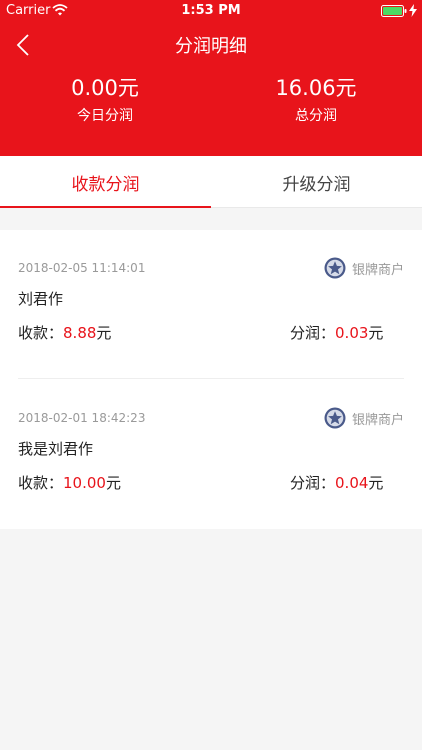 This screenshot has width=422, height=750. I want to click on today-profit-value: 0.00元, so click(105, 88).